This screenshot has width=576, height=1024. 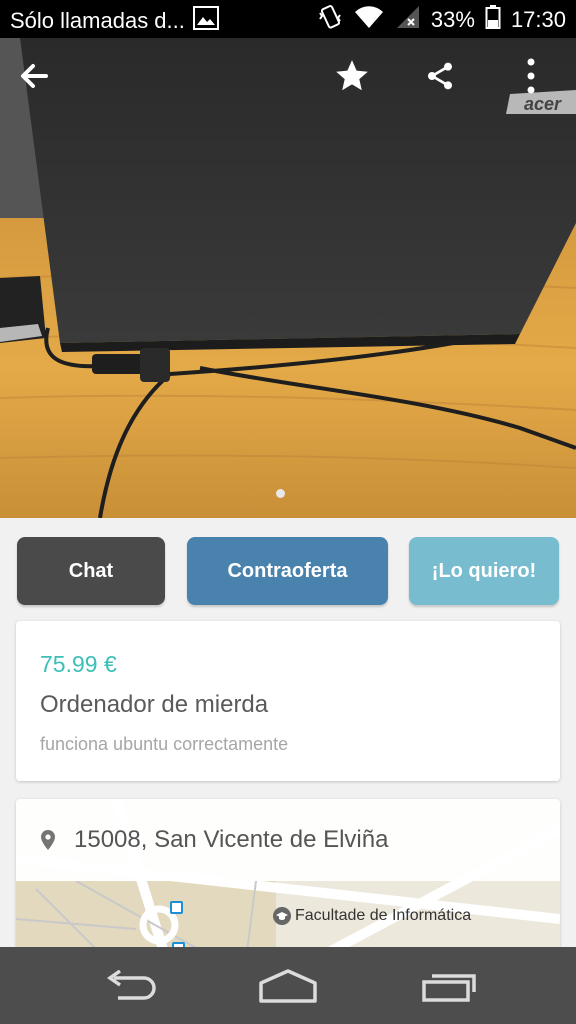 What do you see at coordinates (369, 20) in the screenshot?
I see `wifi-icon` at bounding box center [369, 20].